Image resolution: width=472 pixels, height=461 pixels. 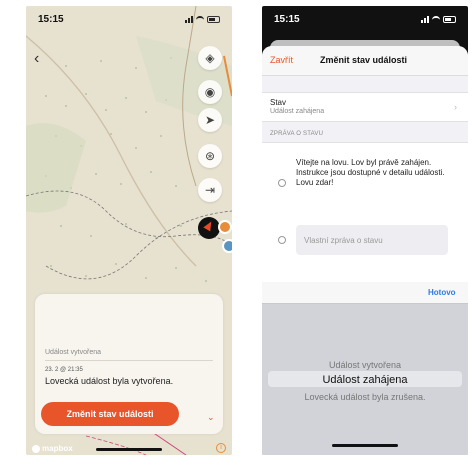 I want to click on login-icon: ⇥, so click(x=210, y=190).